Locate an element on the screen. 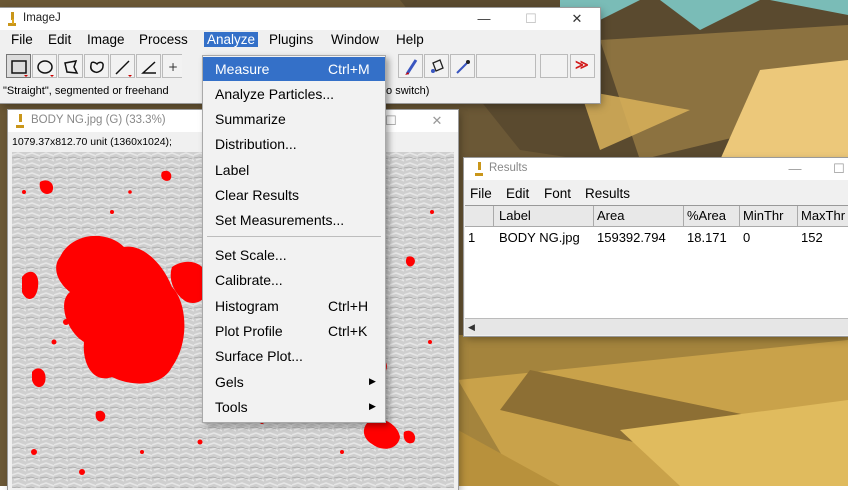 This screenshot has height=490, width=848. line-tool-icon is located at coordinates (123, 68).